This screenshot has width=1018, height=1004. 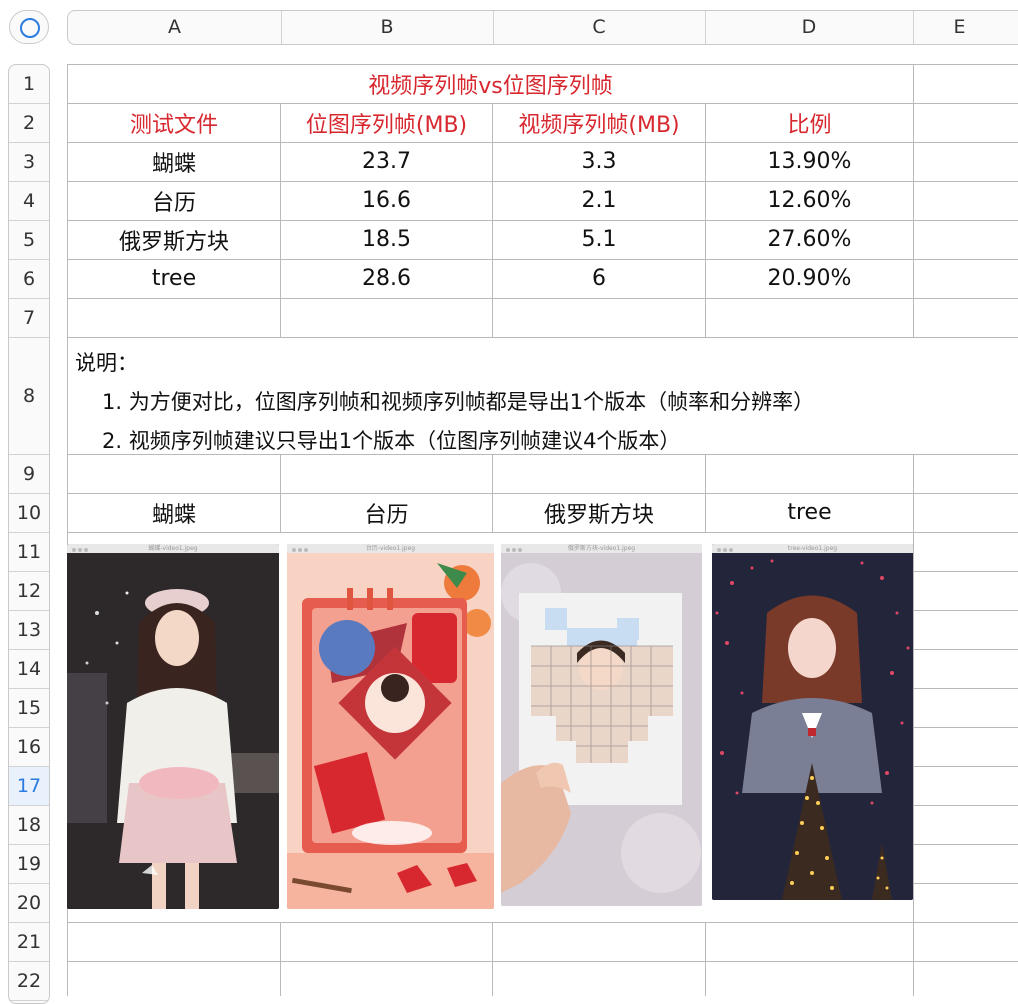 What do you see at coordinates (174, 200) in the screenshot?
I see `cell-a4: 台历` at bounding box center [174, 200].